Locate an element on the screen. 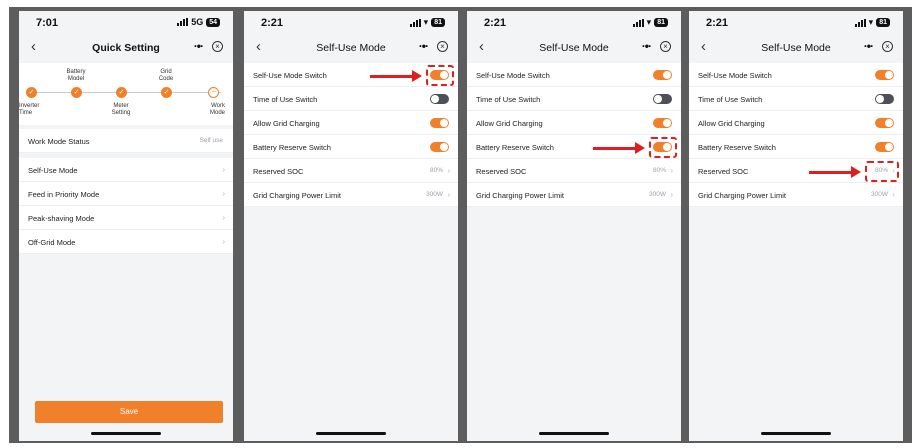 The width and height of the screenshot is (920, 448). step-label-inverter-time: Inverter Time is located at coordinates (29, 109).